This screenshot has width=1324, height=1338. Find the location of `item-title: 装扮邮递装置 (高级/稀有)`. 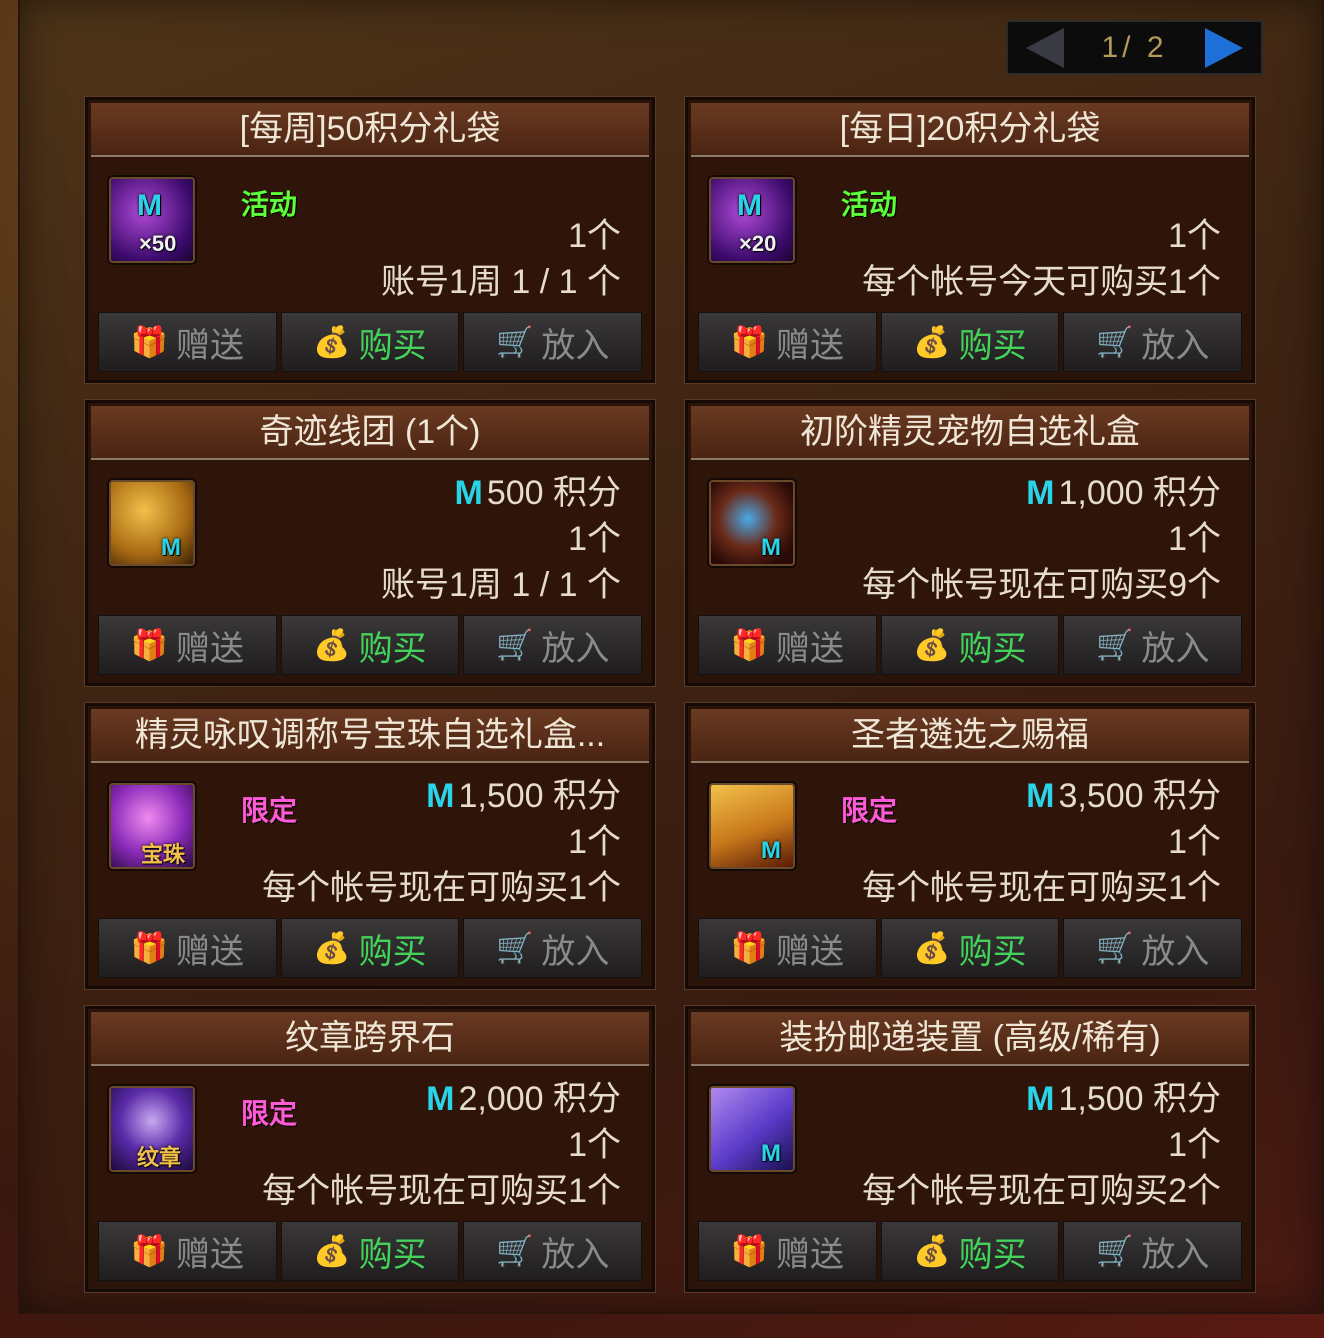

item-title: 装扮邮递装置 (高级/稀有) is located at coordinates (970, 1039).